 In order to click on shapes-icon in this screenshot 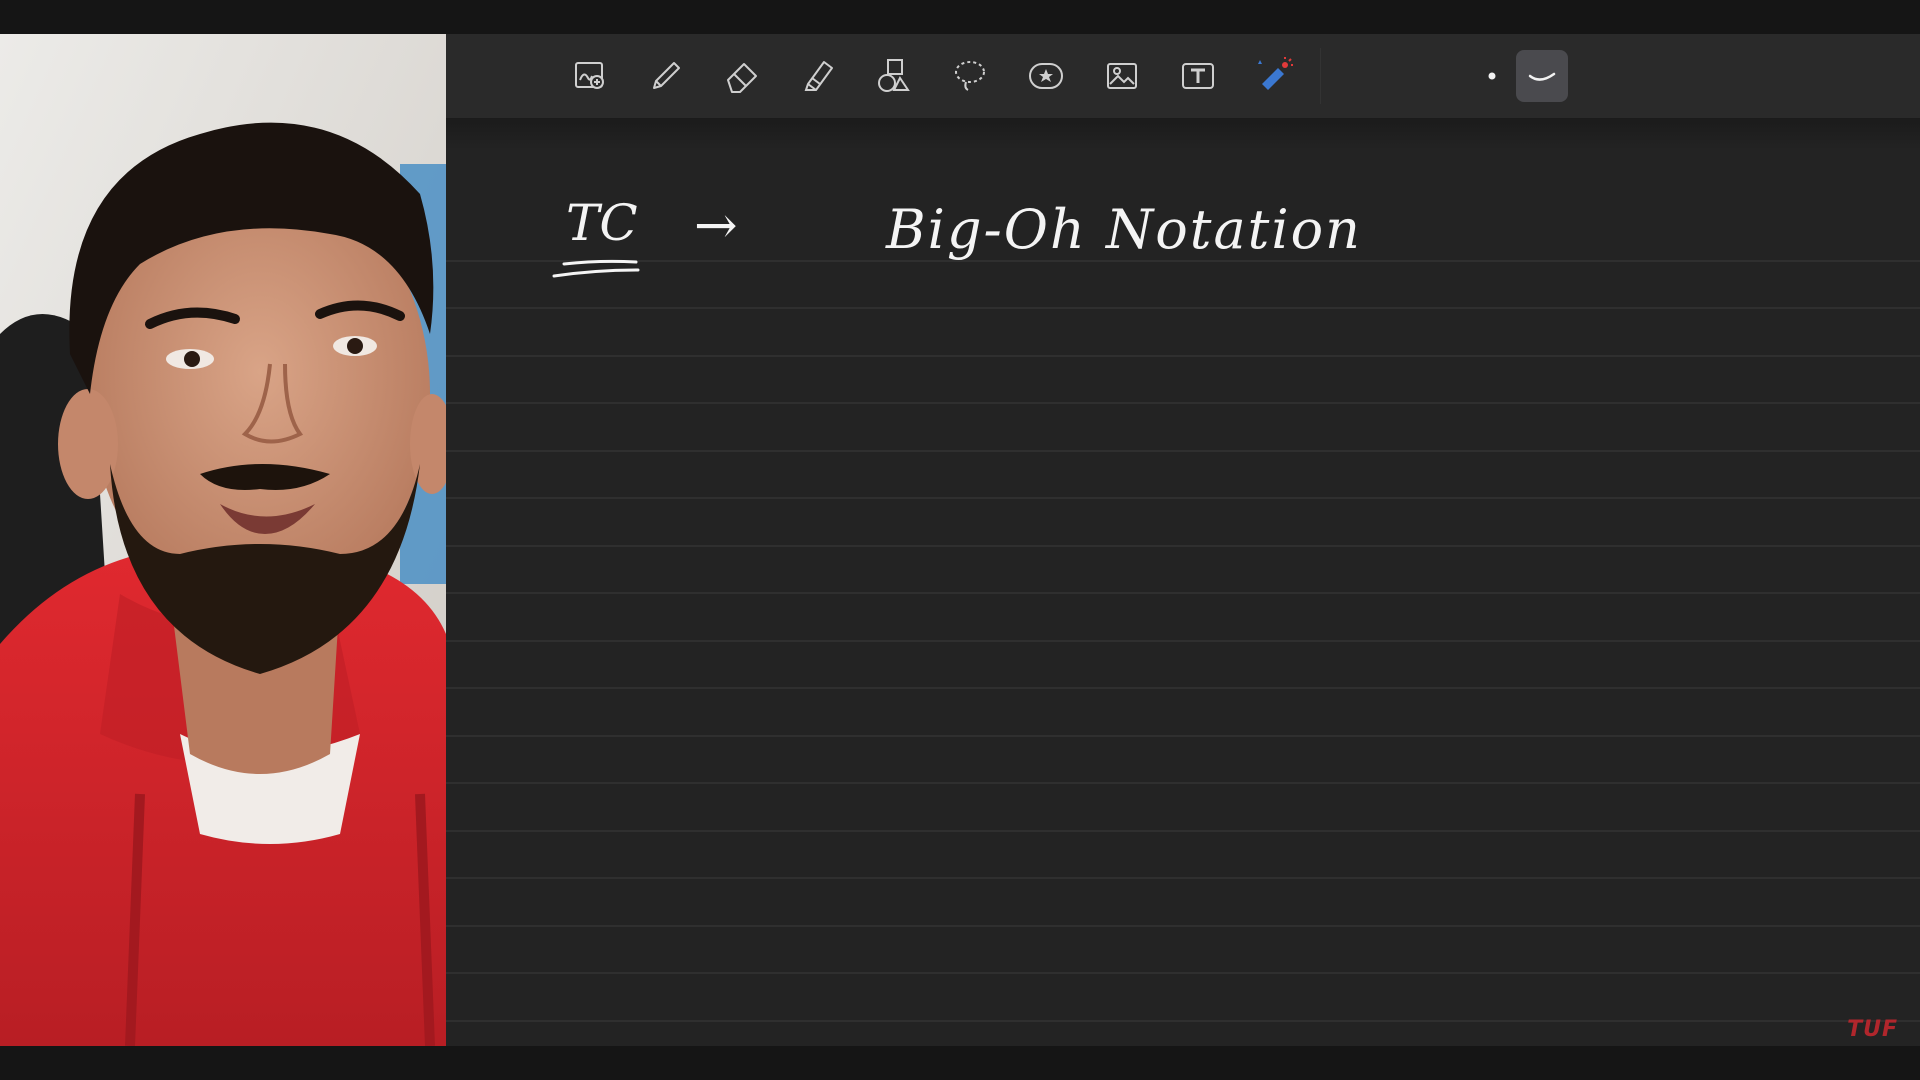, I will do `click(894, 75)`.